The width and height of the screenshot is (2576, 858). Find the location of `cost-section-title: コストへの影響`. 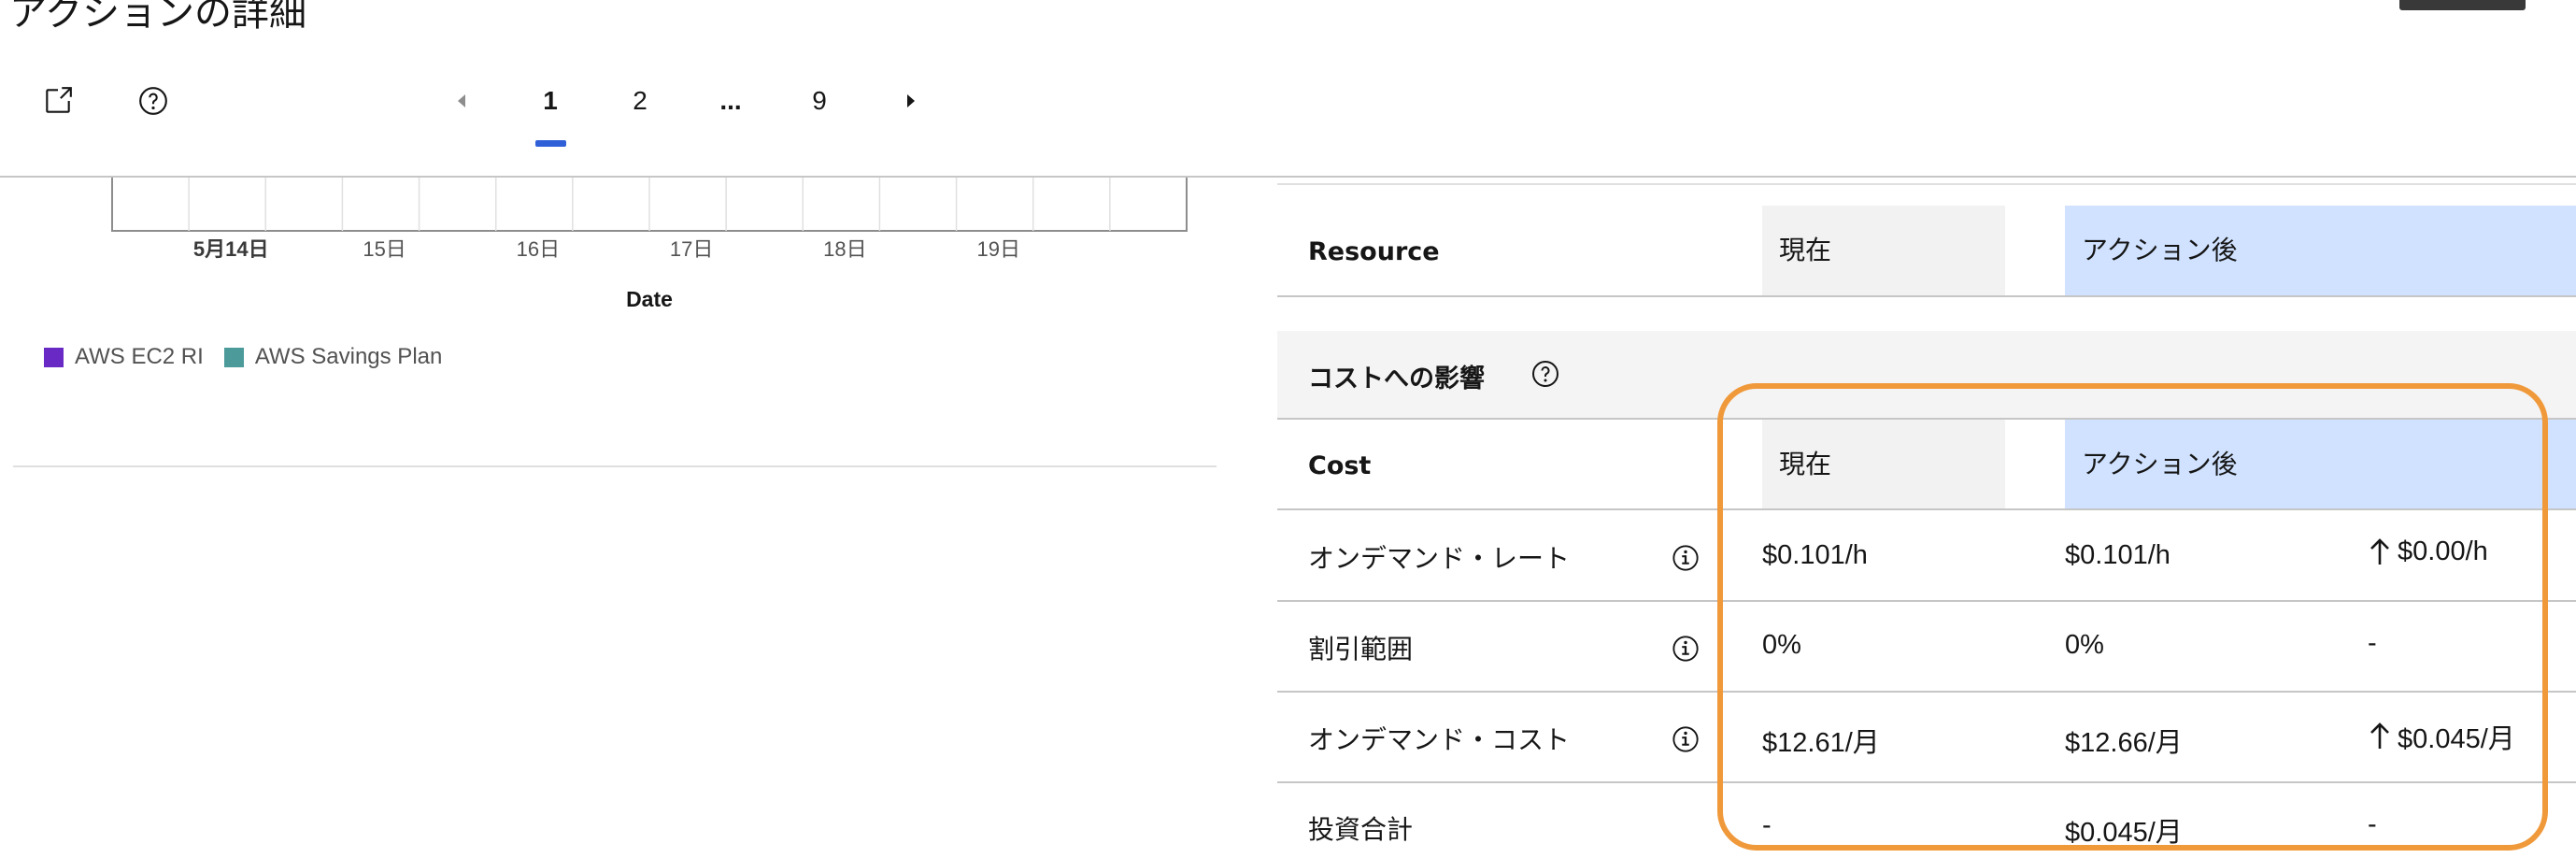

cost-section-title: コストへの影響 is located at coordinates (1397, 379).